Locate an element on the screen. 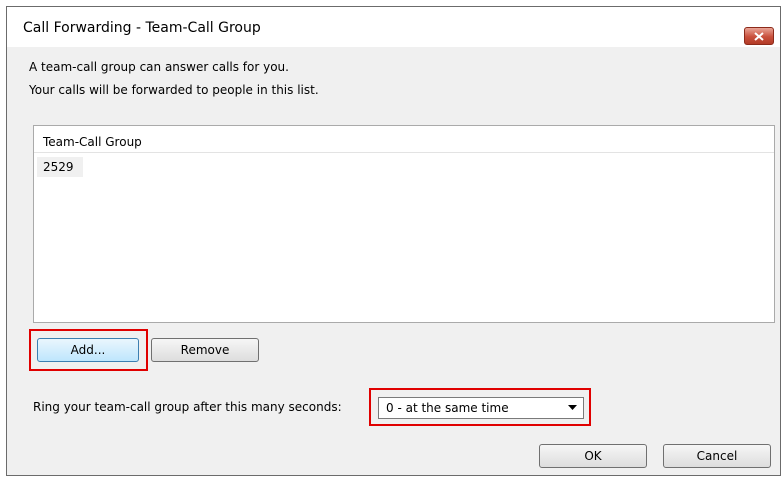  close-button is located at coordinates (759, 36).